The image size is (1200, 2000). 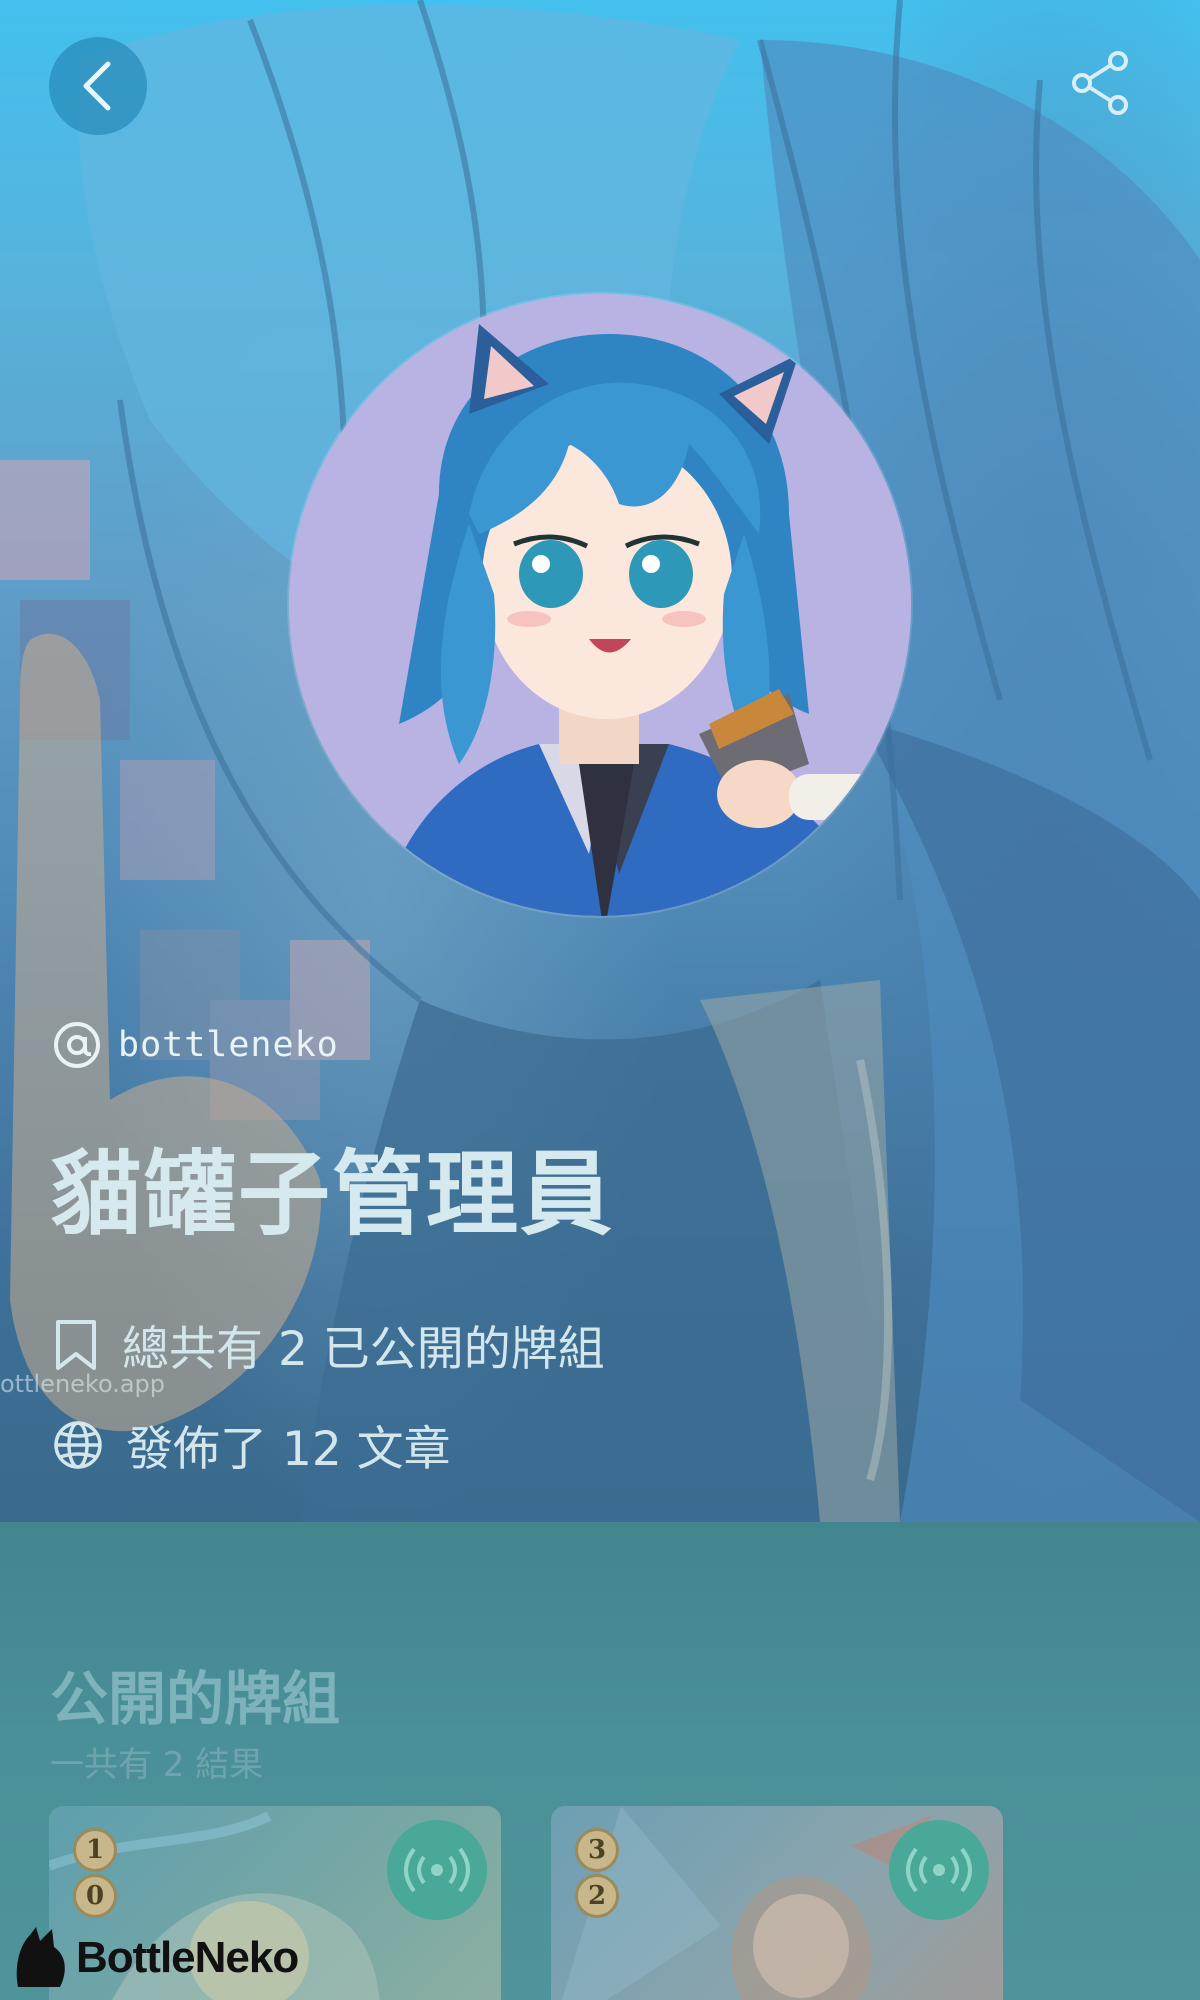 I want to click on brand-name: BottleNeko, so click(x=187, y=1957).